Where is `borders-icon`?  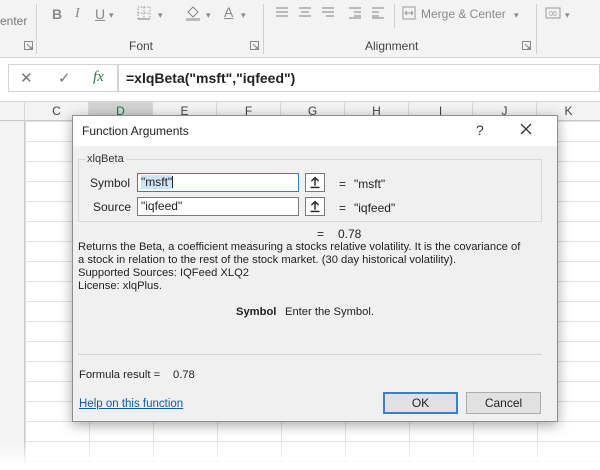 borders-icon is located at coordinates (144, 13).